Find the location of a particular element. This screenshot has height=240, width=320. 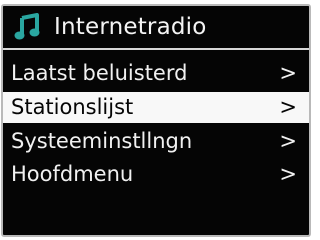

menu-item-stationslijst: Stationslijst > is located at coordinates (156, 107).